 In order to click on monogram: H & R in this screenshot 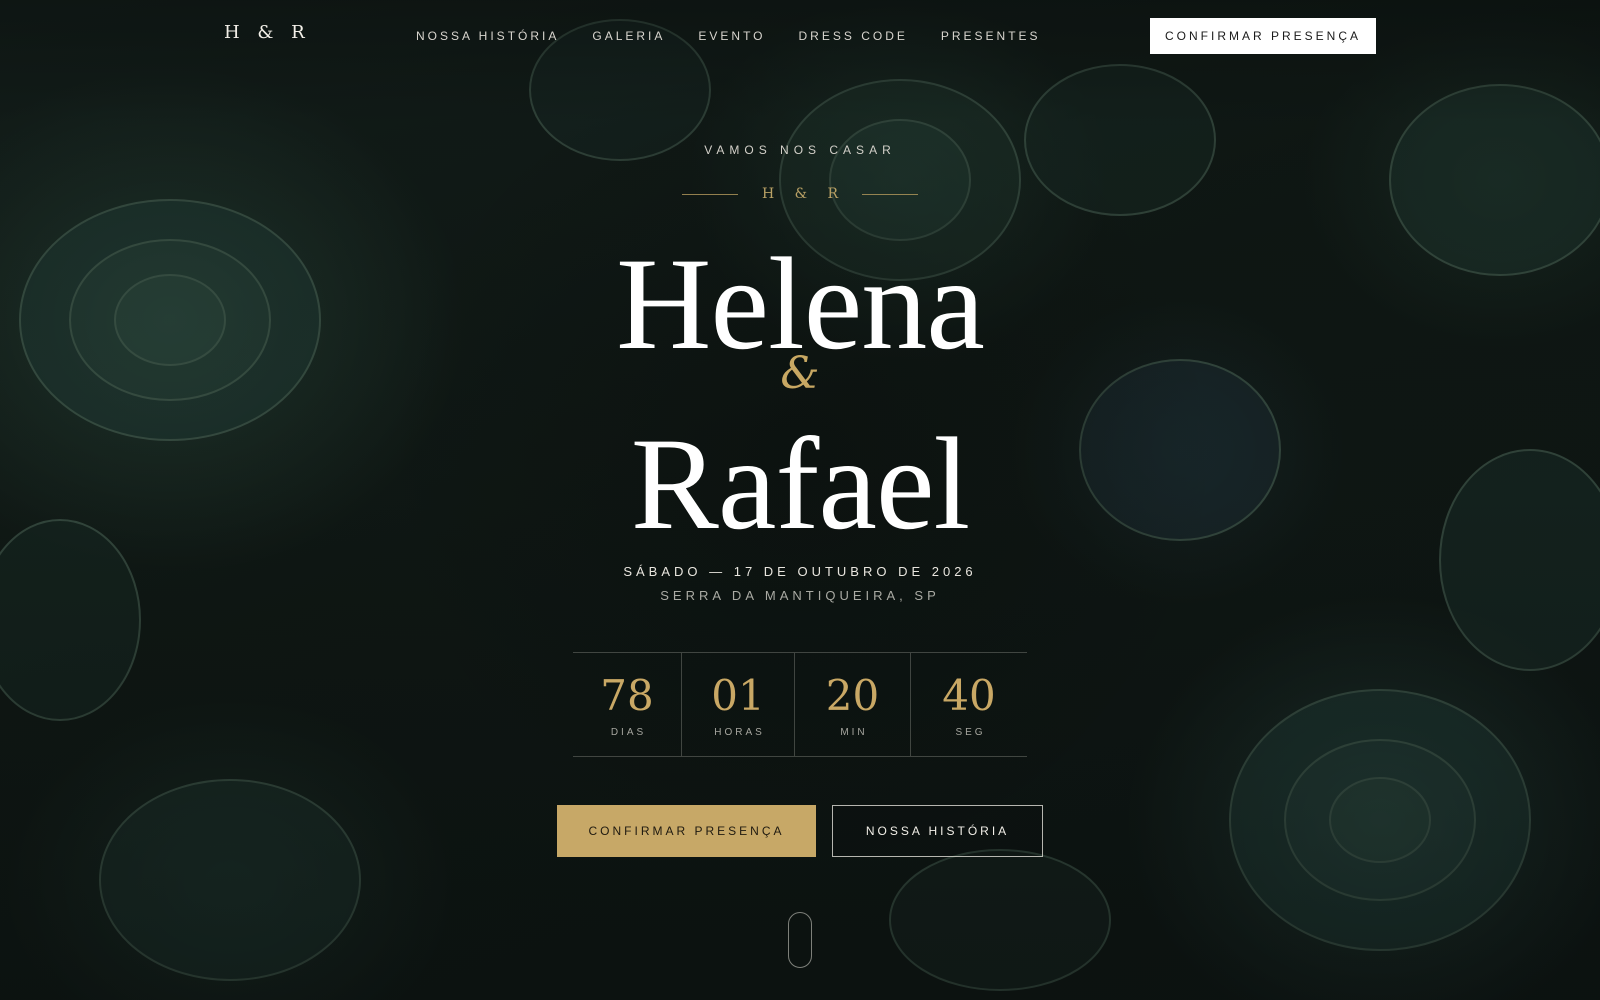, I will do `click(804, 194)`.